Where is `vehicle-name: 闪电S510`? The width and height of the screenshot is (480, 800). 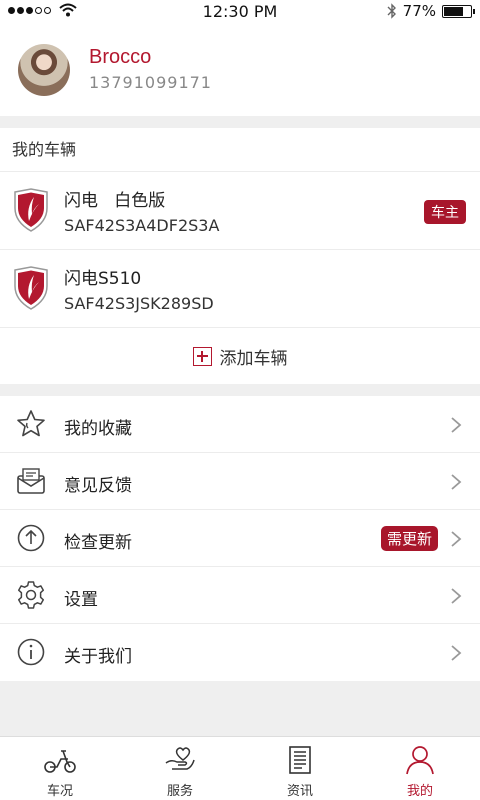 vehicle-name: 闪电S510 is located at coordinates (103, 279).